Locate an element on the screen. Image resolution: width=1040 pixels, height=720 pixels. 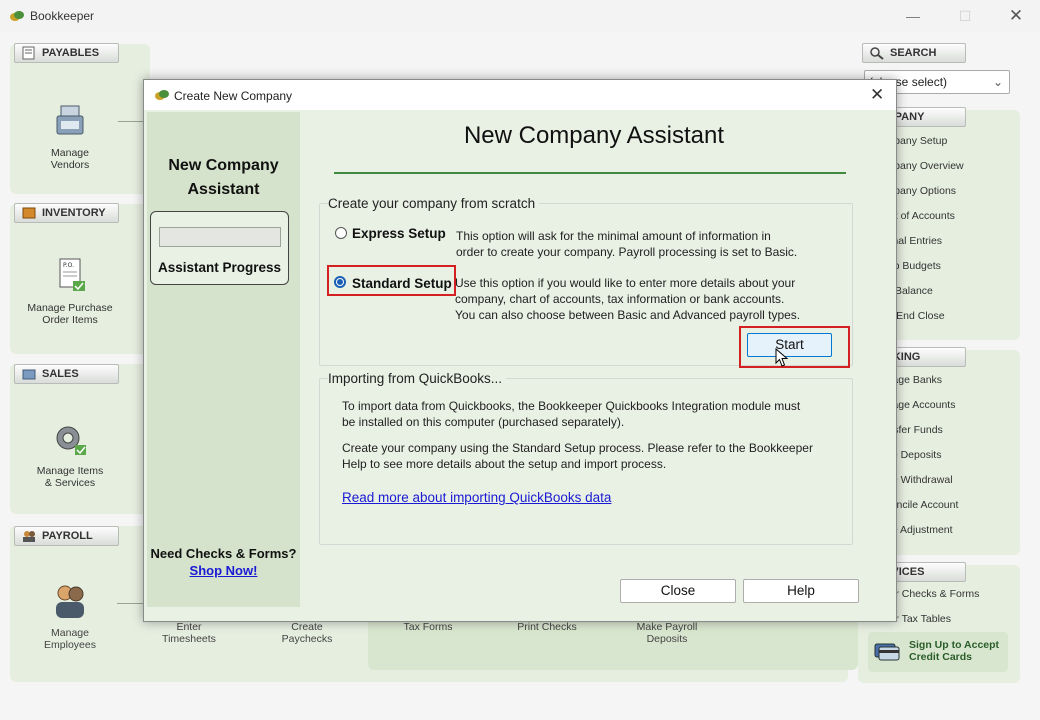
chevron-down-icon: ⌄ is located at coordinates (997, 82).